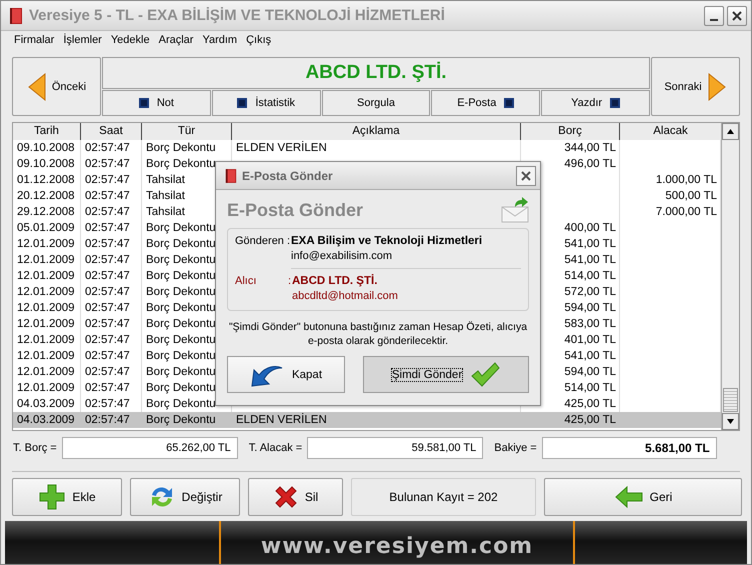 The height and width of the screenshot is (565, 752). I want to click on close-dialog-button: Kapat, so click(286, 374).